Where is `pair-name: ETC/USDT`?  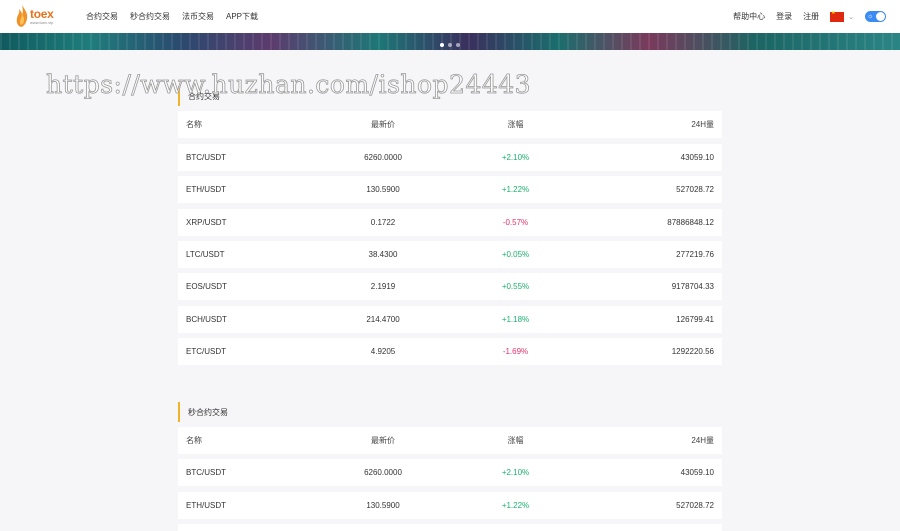
pair-name: ETC/USDT is located at coordinates (206, 351).